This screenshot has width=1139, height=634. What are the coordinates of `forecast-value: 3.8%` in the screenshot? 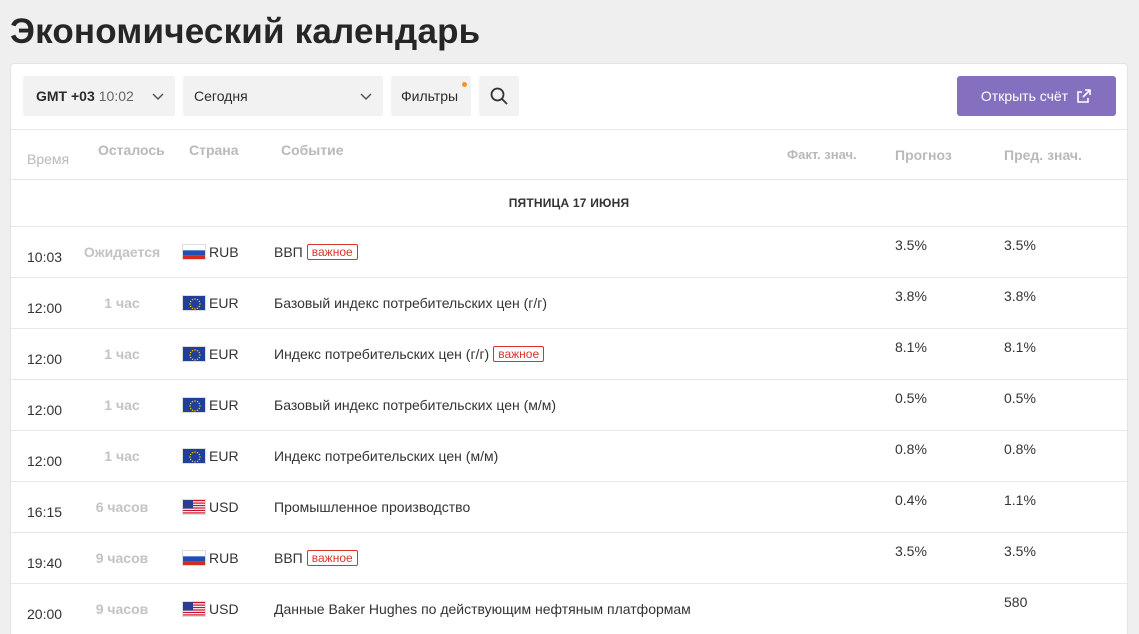 It's located at (911, 296).